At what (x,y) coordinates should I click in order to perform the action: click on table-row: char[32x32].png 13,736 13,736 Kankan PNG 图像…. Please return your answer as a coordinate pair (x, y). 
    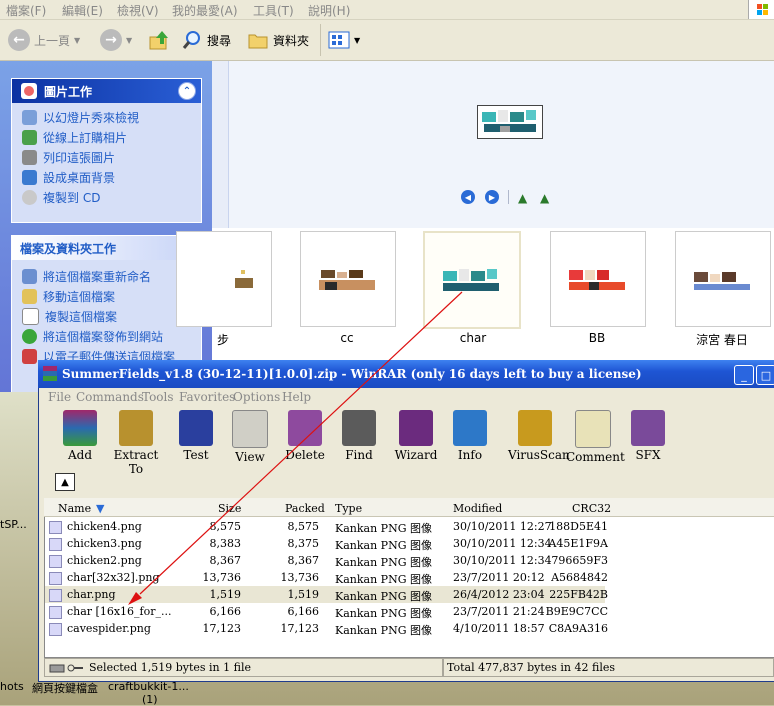
    Looking at the image, I should click on (326, 577).